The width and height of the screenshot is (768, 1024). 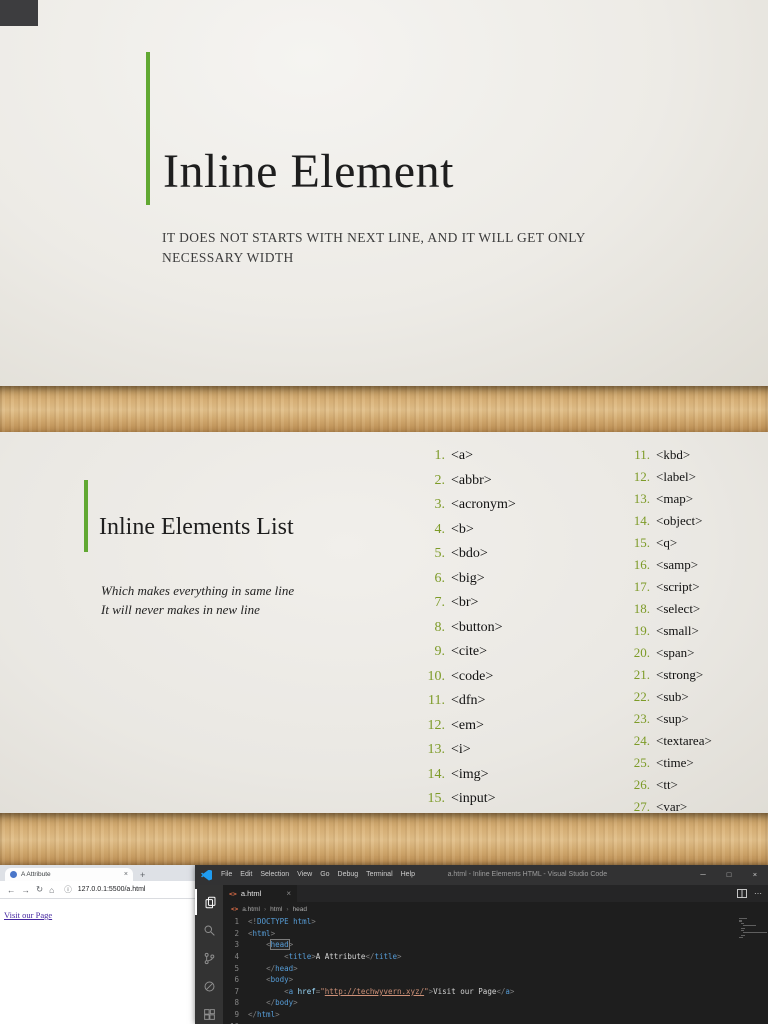 What do you see at coordinates (758, 894) in the screenshot?
I see `more-actions-icon: ⋯` at bounding box center [758, 894].